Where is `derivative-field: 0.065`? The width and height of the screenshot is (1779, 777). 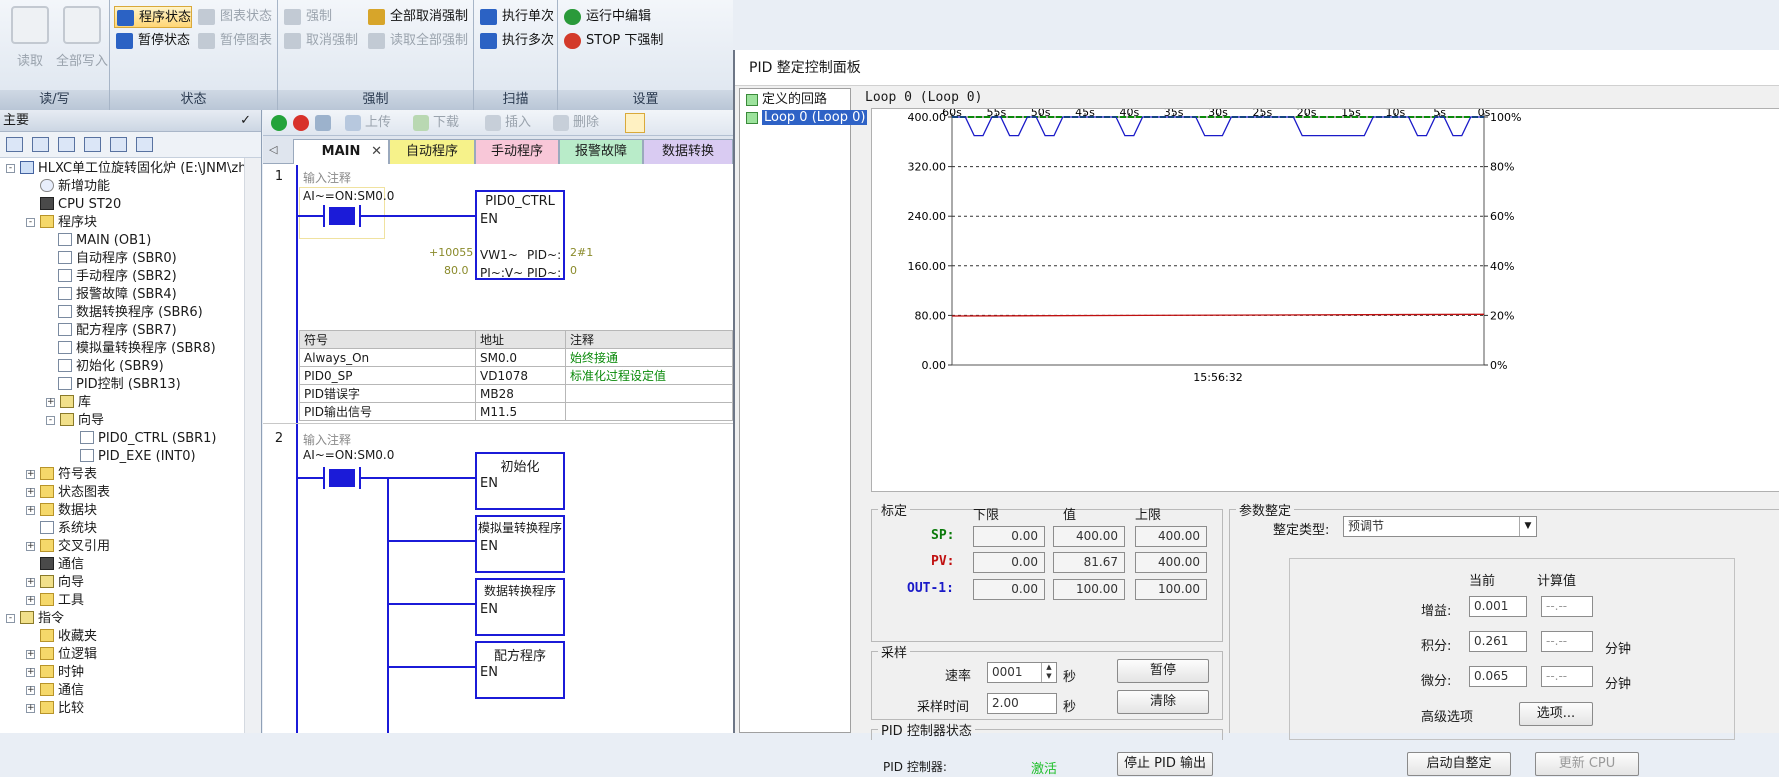 derivative-field: 0.065 is located at coordinates (1498, 676).